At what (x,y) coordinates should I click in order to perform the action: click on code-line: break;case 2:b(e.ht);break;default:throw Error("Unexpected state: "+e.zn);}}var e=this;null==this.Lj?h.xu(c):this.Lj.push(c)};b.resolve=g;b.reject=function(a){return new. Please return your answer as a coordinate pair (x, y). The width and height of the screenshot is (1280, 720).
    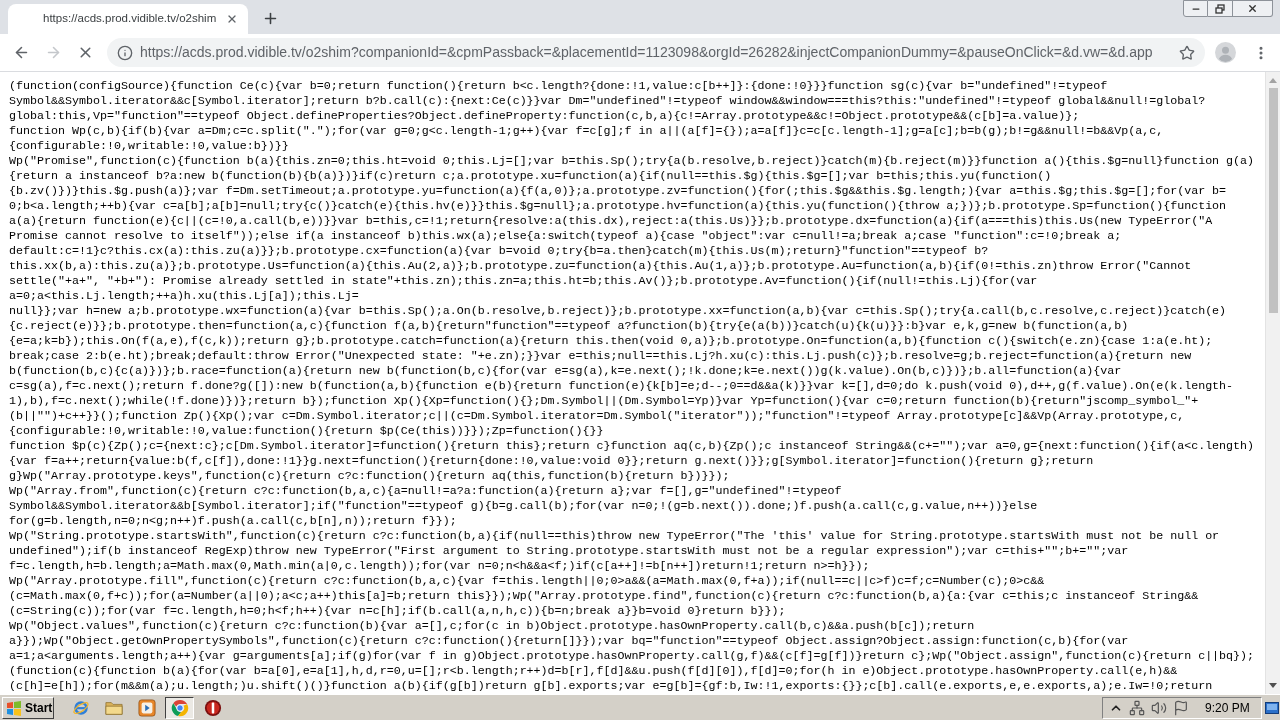
    Looking at the image, I should click on (600, 356).